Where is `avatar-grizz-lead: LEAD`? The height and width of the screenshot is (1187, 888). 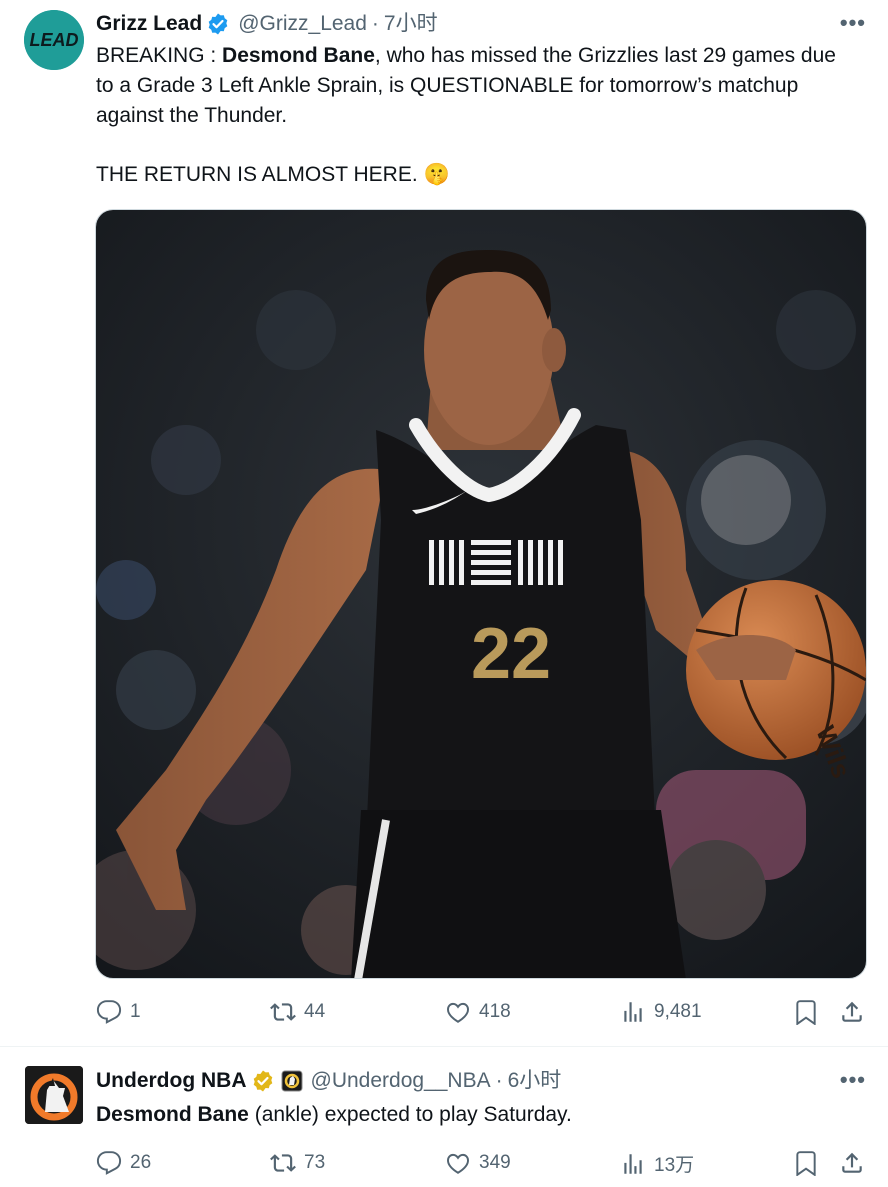
avatar-grizz-lead: LEAD is located at coordinates (54, 40).